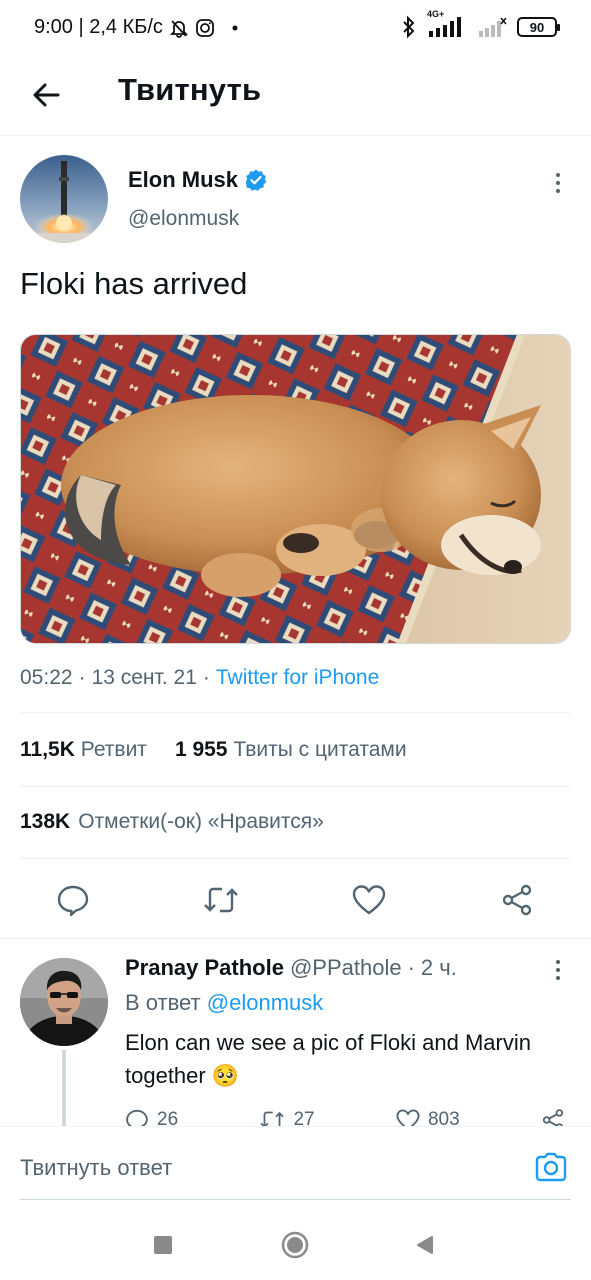  Describe the element at coordinates (46, 677) in the screenshot. I see `tweet-time: 05:22` at that location.